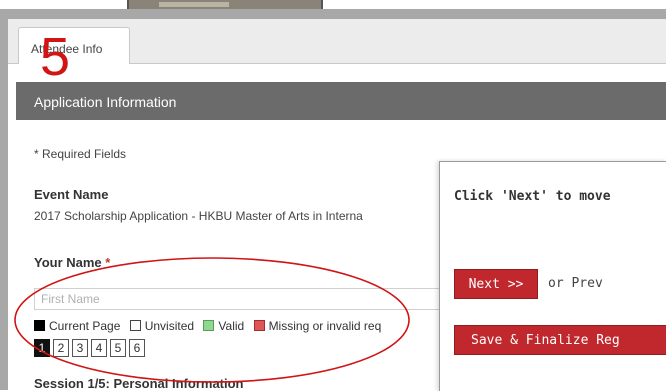  I want to click on section-title: Application Information, so click(105, 102).